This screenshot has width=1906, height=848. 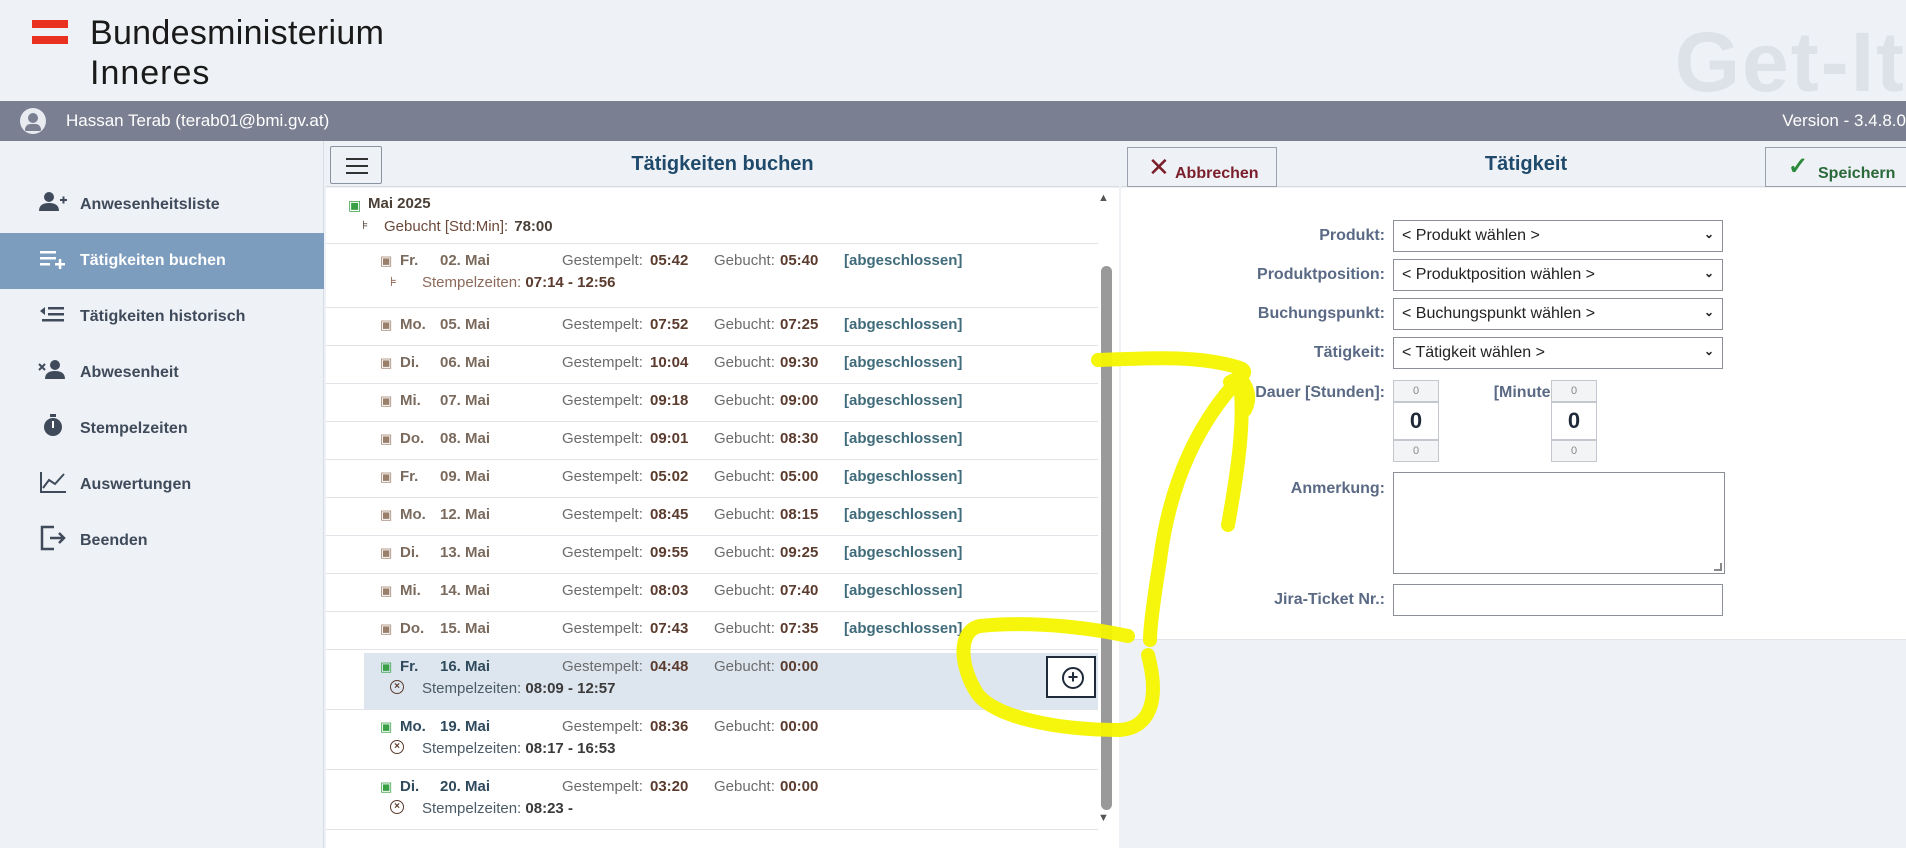 What do you see at coordinates (1559, 523) in the screenshot?
I see `anmerkung-textarea` at bounding box center [1559, 523].